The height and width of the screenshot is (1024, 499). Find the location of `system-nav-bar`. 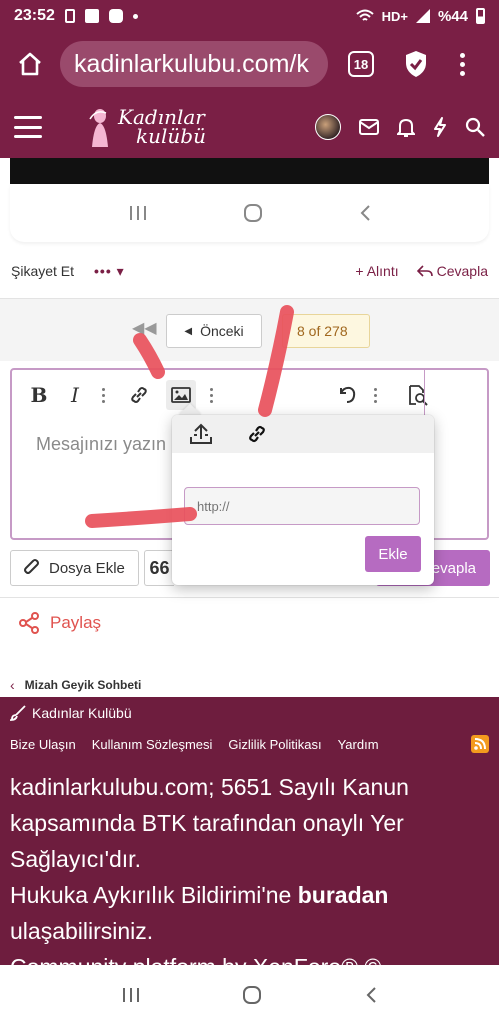

system-nav-bar is located at coordinates (249, 994).